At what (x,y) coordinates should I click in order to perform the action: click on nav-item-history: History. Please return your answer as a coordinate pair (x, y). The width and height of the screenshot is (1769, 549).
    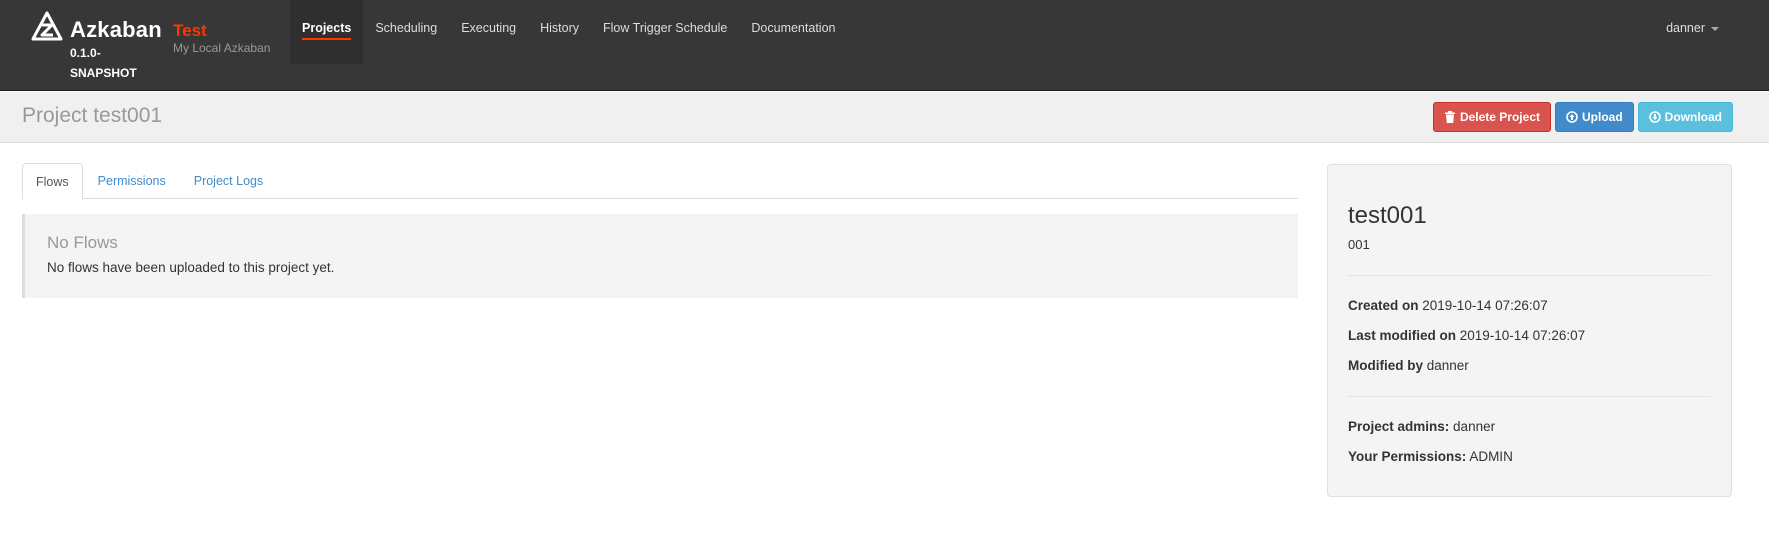
    Looking at the image, I should click on (559, 32).